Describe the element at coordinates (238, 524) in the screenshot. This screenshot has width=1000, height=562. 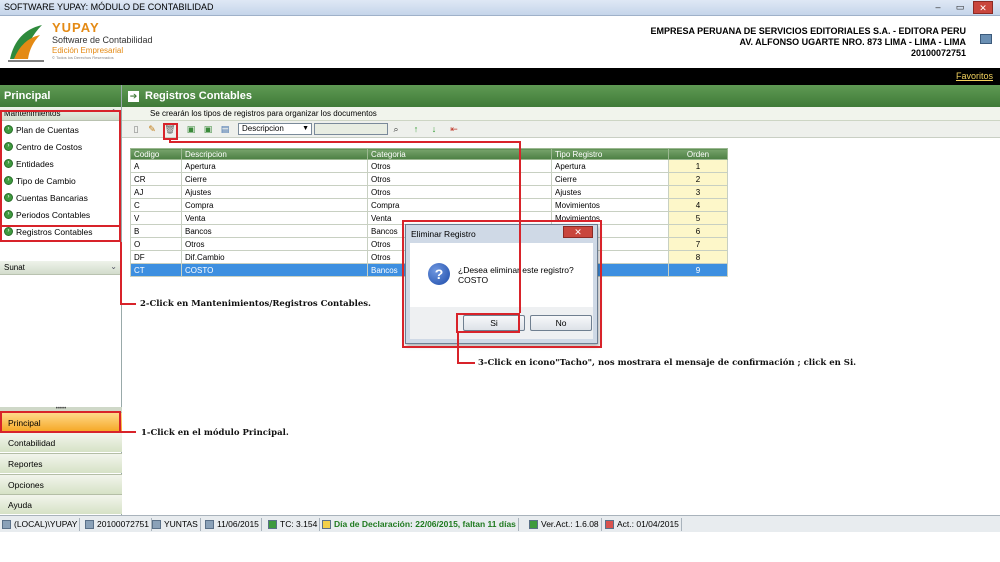
I see `status-text: 11/06/2015` at that location.